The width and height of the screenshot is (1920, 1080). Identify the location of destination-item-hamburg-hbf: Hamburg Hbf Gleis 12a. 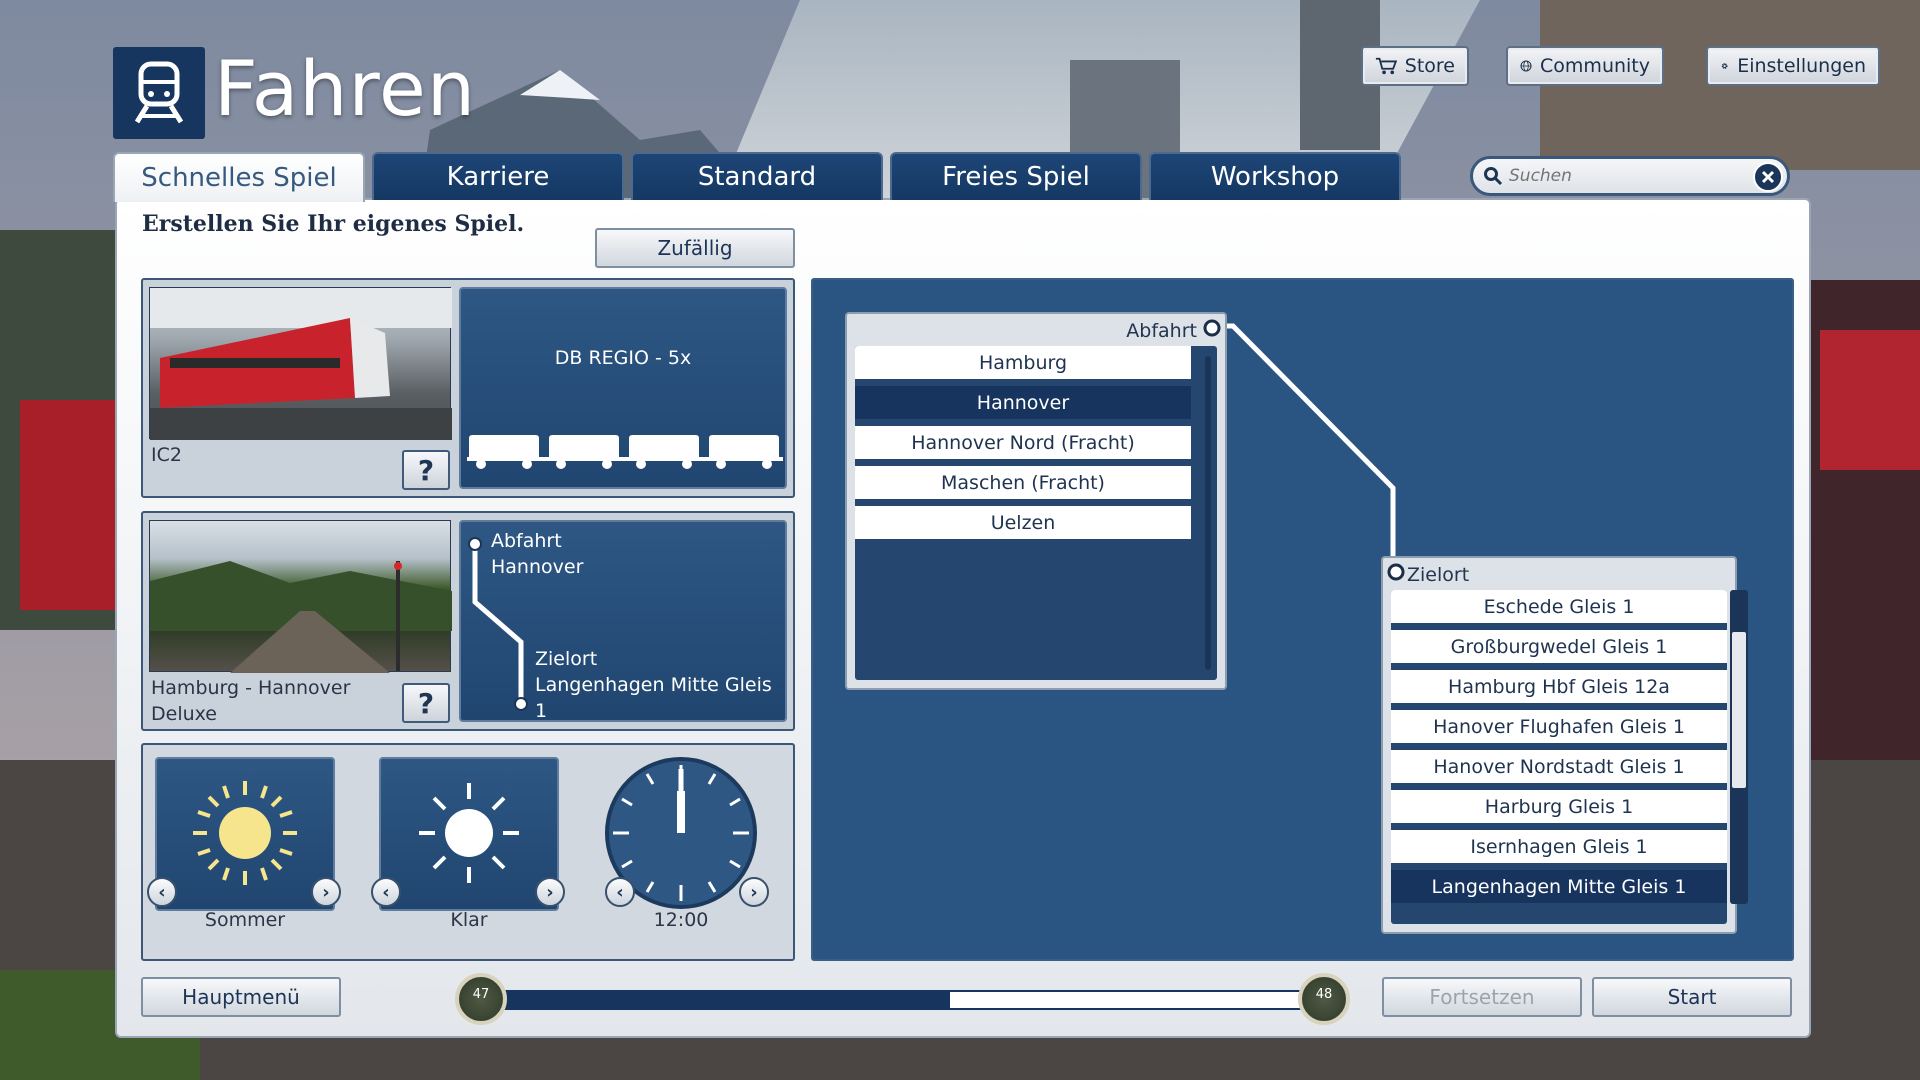
(1559, 688).